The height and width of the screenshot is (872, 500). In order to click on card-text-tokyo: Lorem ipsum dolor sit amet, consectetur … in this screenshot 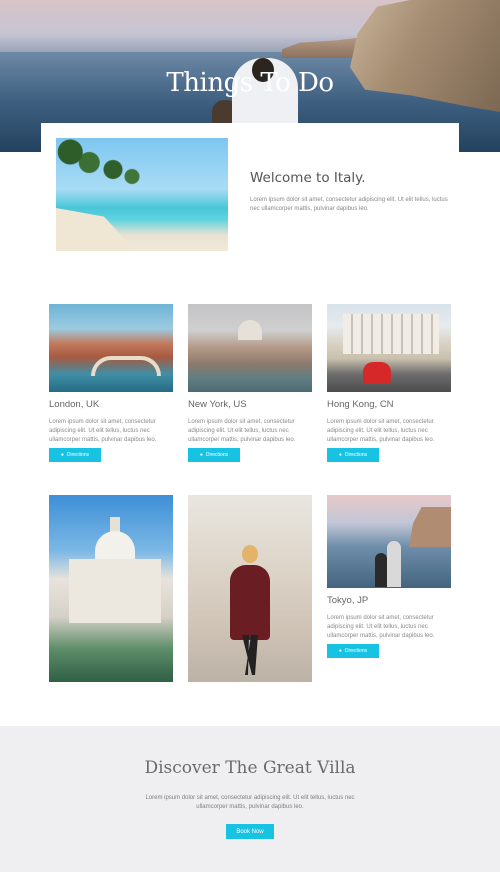, I will do `click(381, 627)`.